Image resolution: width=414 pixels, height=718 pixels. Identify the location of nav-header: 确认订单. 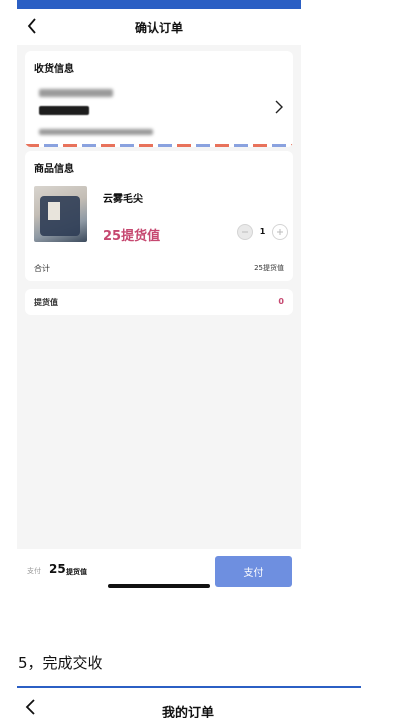
(159, 27).